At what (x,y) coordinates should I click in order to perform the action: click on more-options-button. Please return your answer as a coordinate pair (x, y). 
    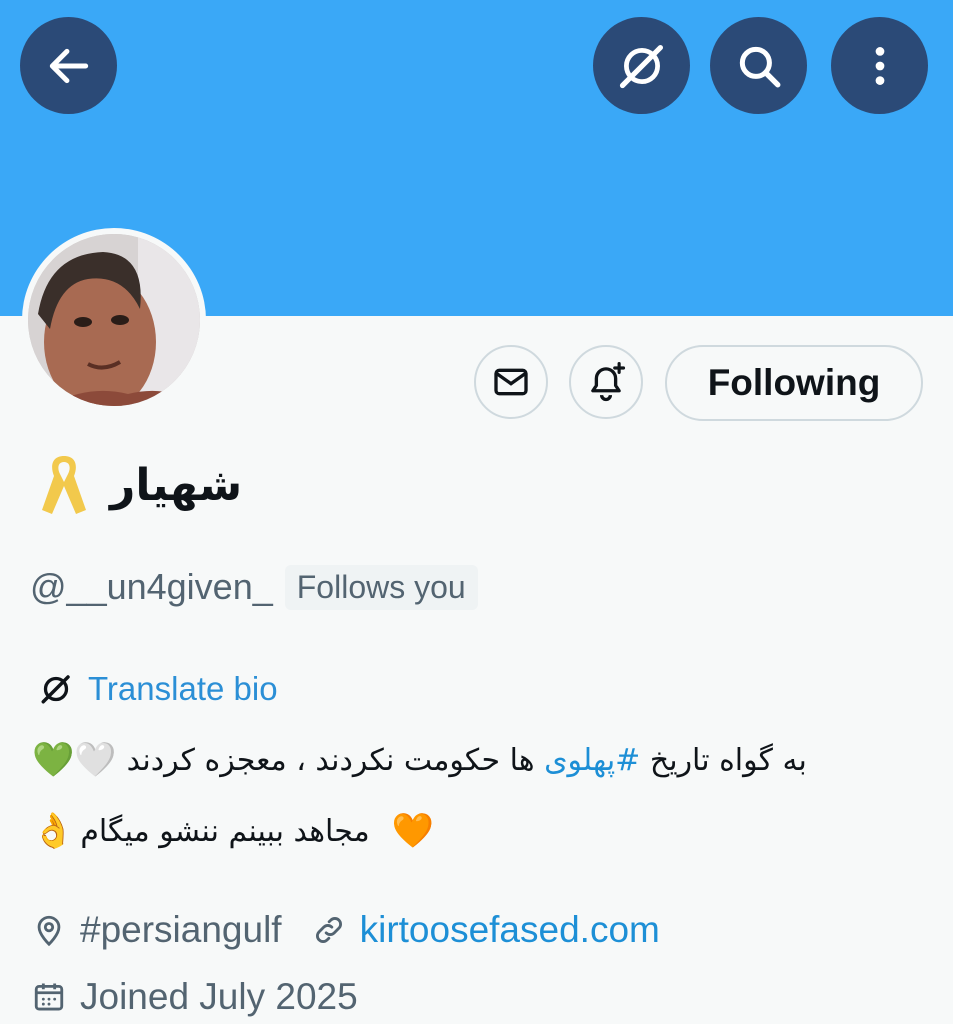
    Looking at the image, I should click on (879, 65).